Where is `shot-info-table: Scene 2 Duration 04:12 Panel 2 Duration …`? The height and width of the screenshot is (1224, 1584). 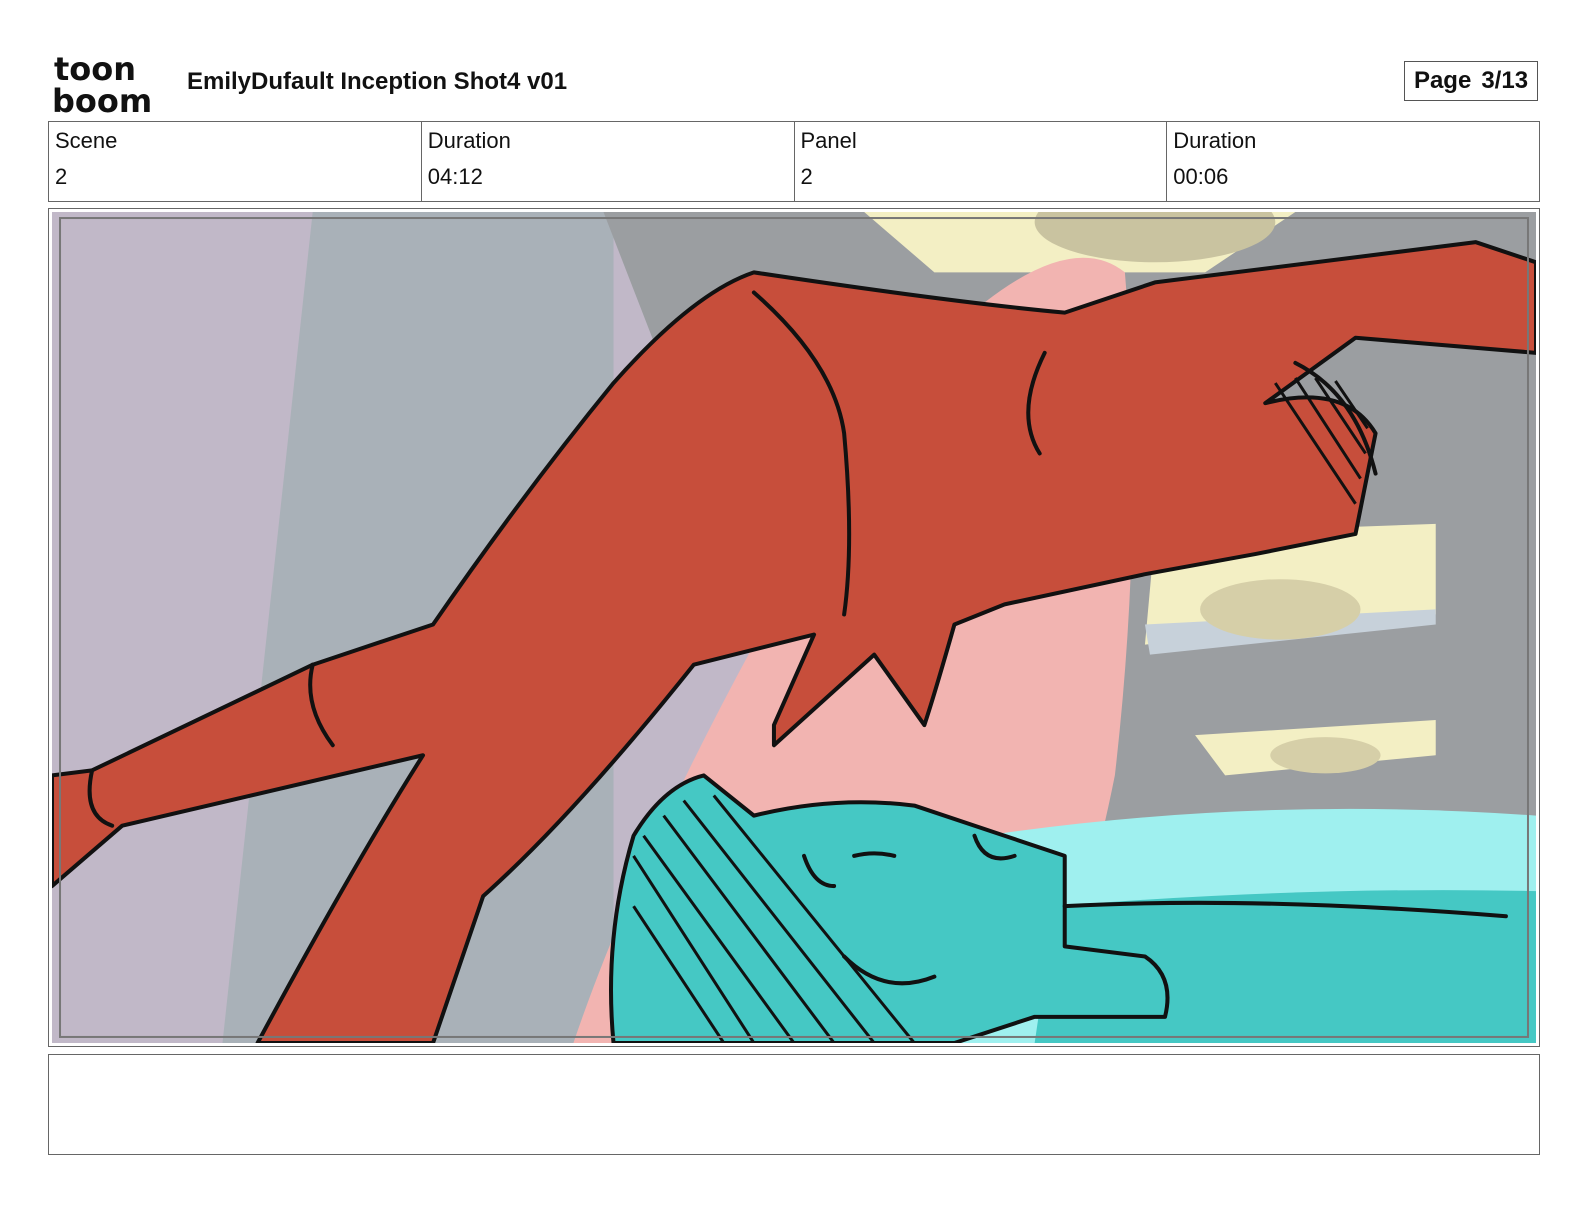 shot-info-table: Scene 2 Duration 04:12 Panel 2 Duration … is located at coordinates (794, 161).